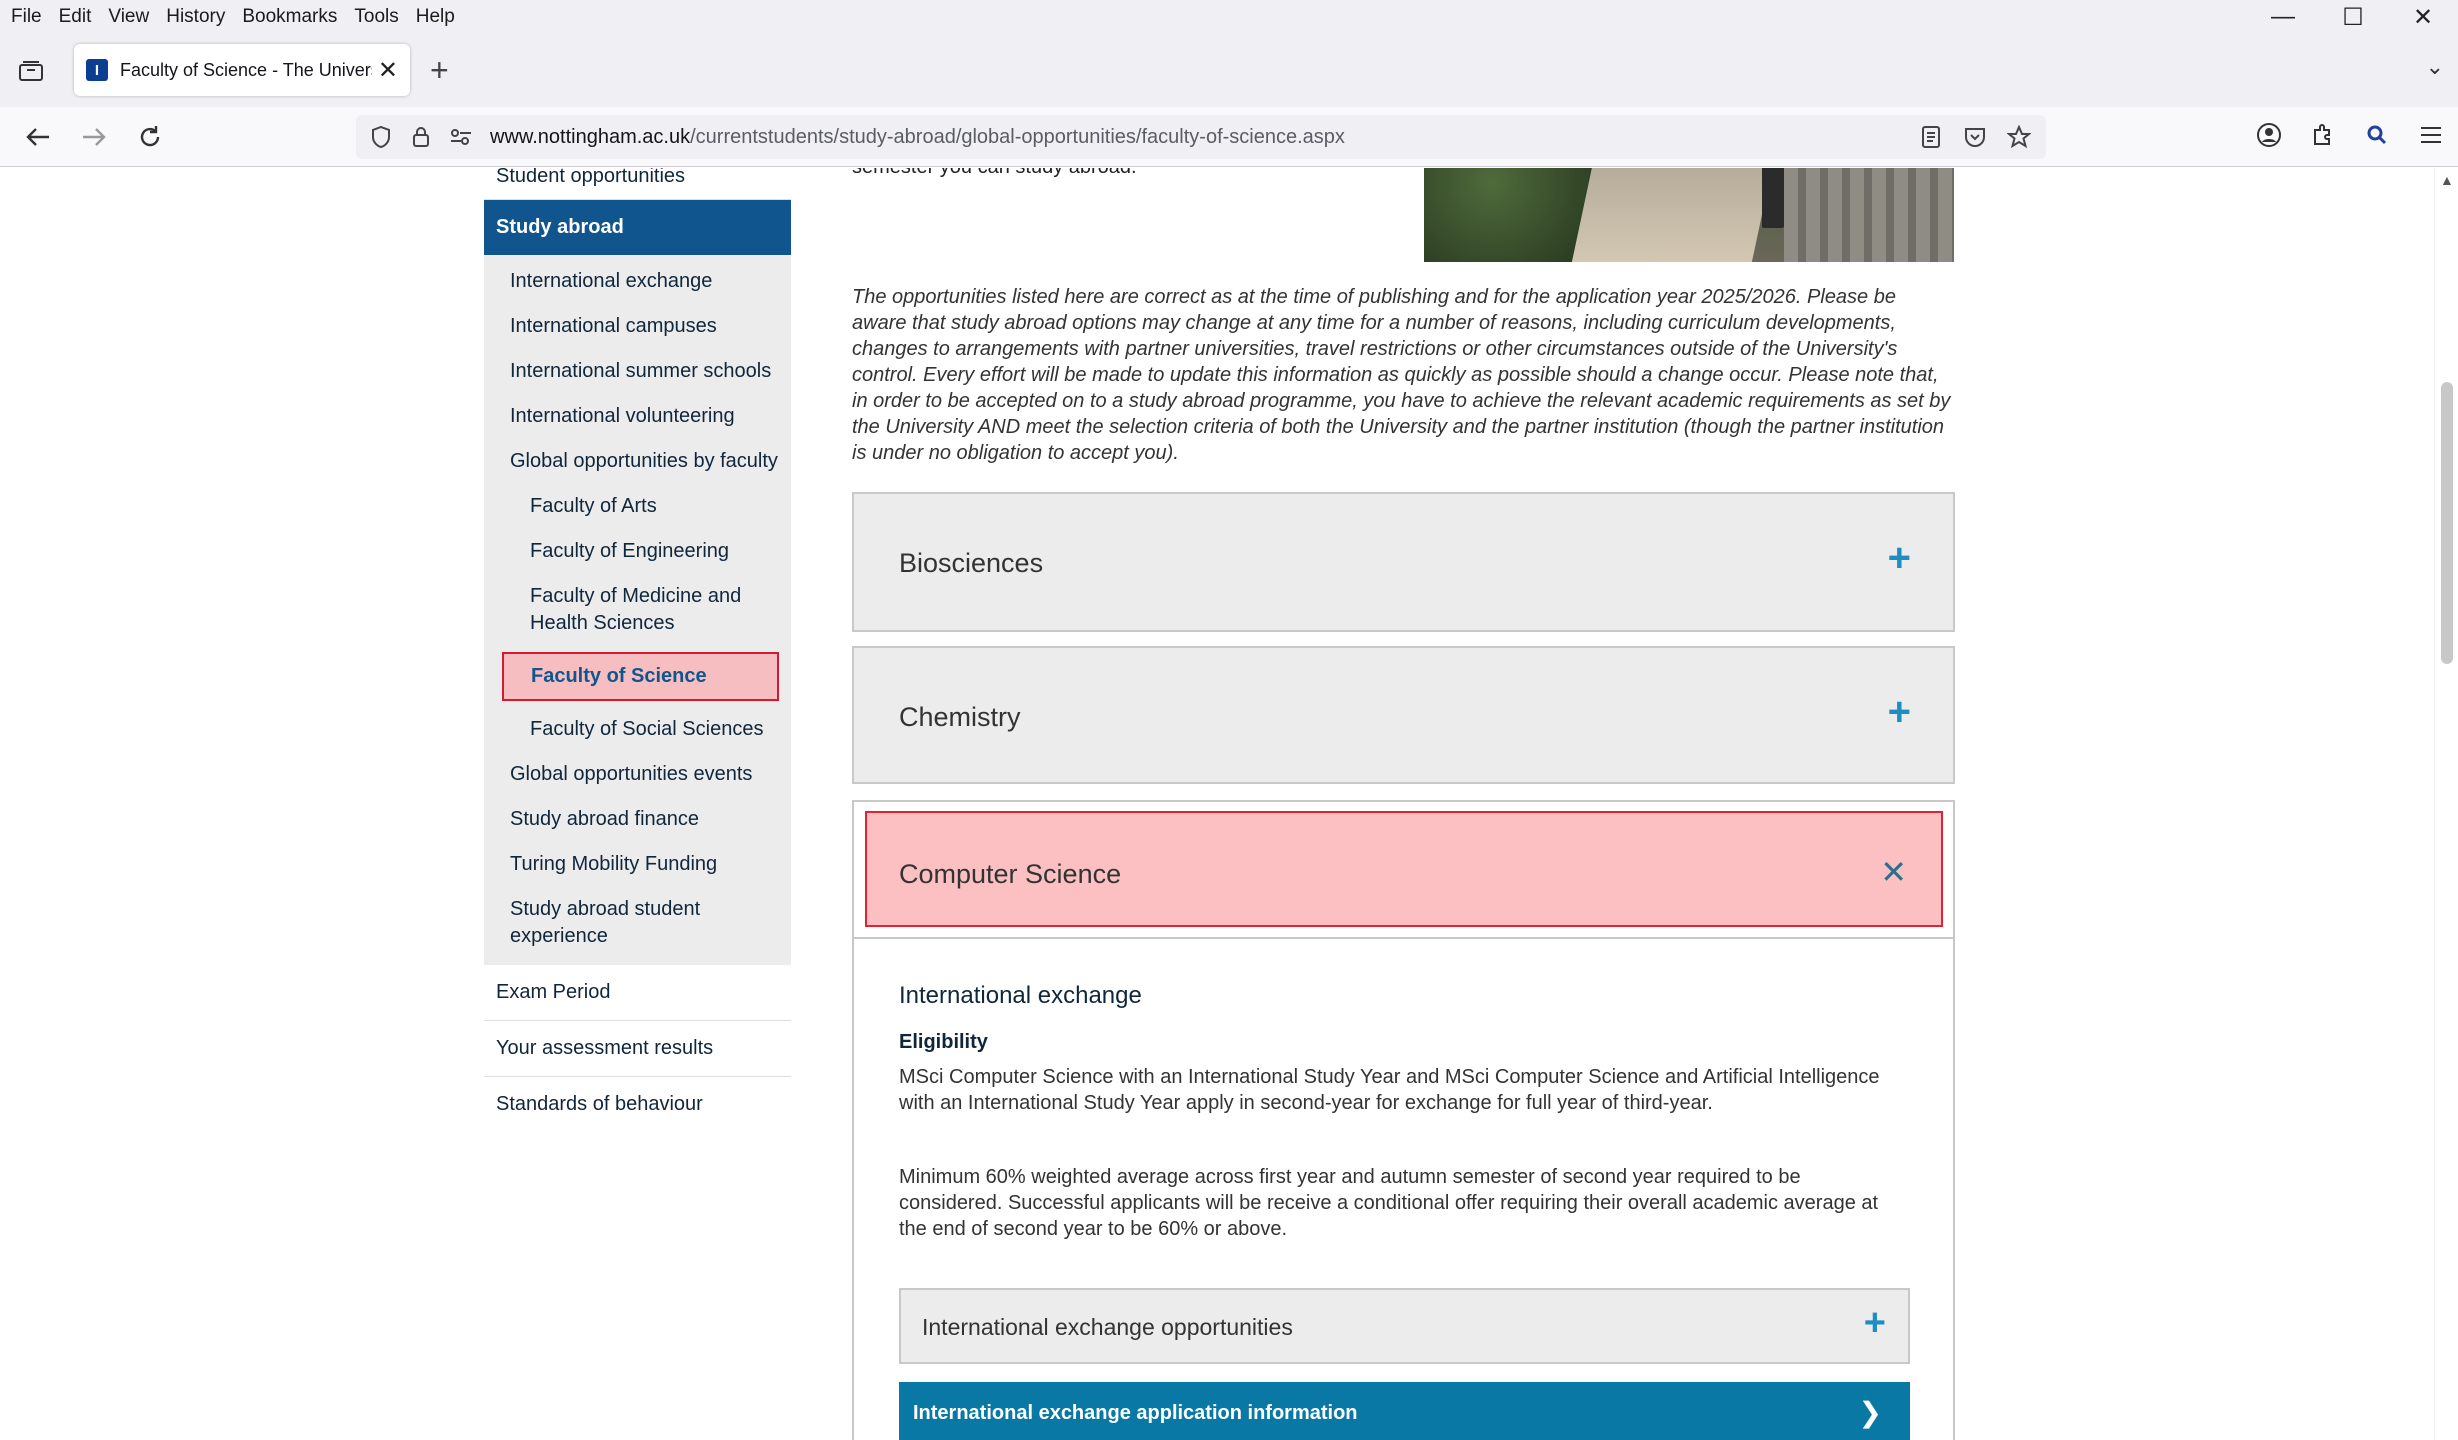 The width and height of the screenshot is (2458, 1440). What do you see at coordinates (943, 1042) in the screenshot?
I see `eligibility-heading: Eligibility` at bounding box center [943, 1042].